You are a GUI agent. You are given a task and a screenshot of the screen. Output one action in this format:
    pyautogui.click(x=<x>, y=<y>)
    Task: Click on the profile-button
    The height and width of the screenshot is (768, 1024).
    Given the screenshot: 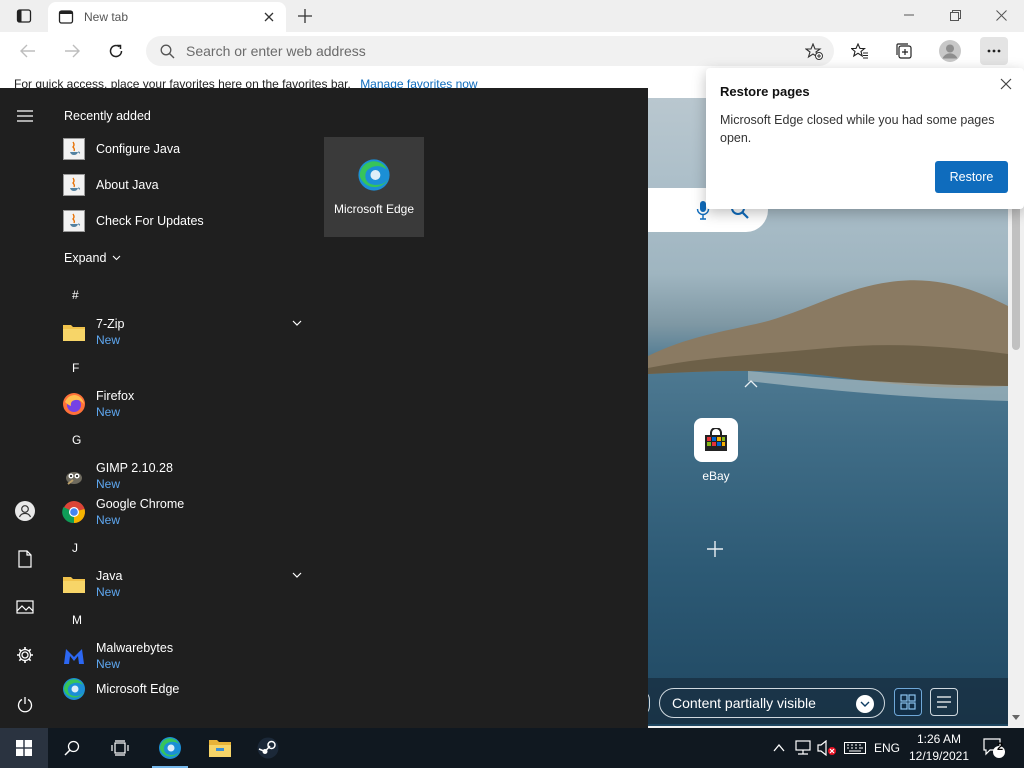 What is the action you would take?
    pyautogui.click(x=950, y=51)
    